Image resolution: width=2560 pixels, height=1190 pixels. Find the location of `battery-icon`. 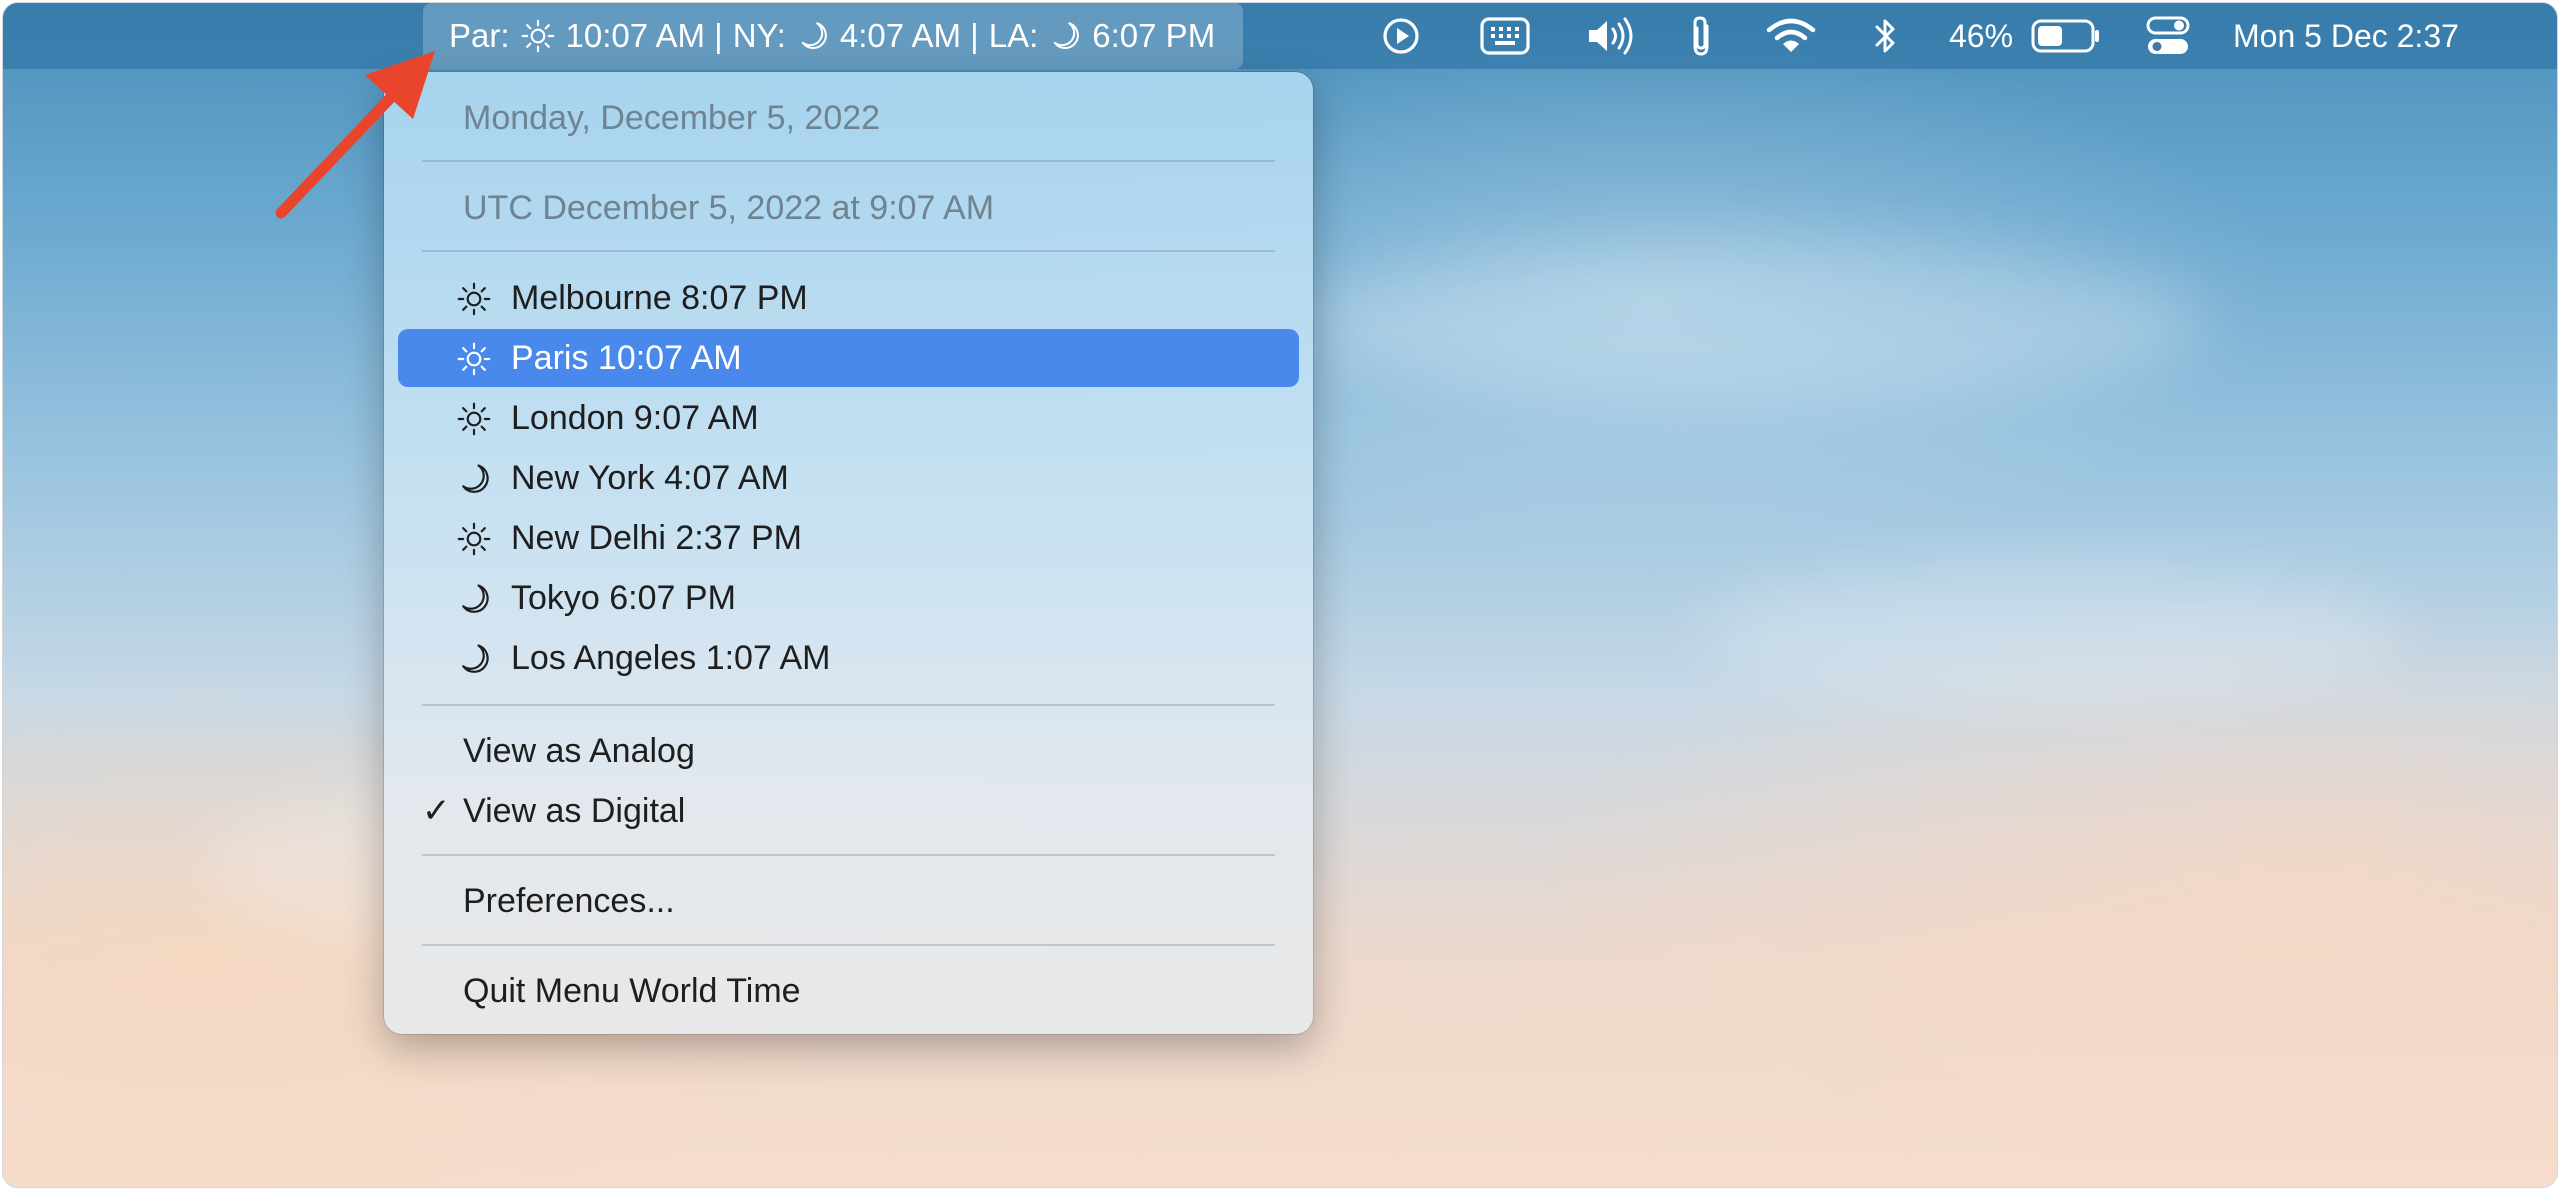

battery-icon is located at coordinates (2066, 36).